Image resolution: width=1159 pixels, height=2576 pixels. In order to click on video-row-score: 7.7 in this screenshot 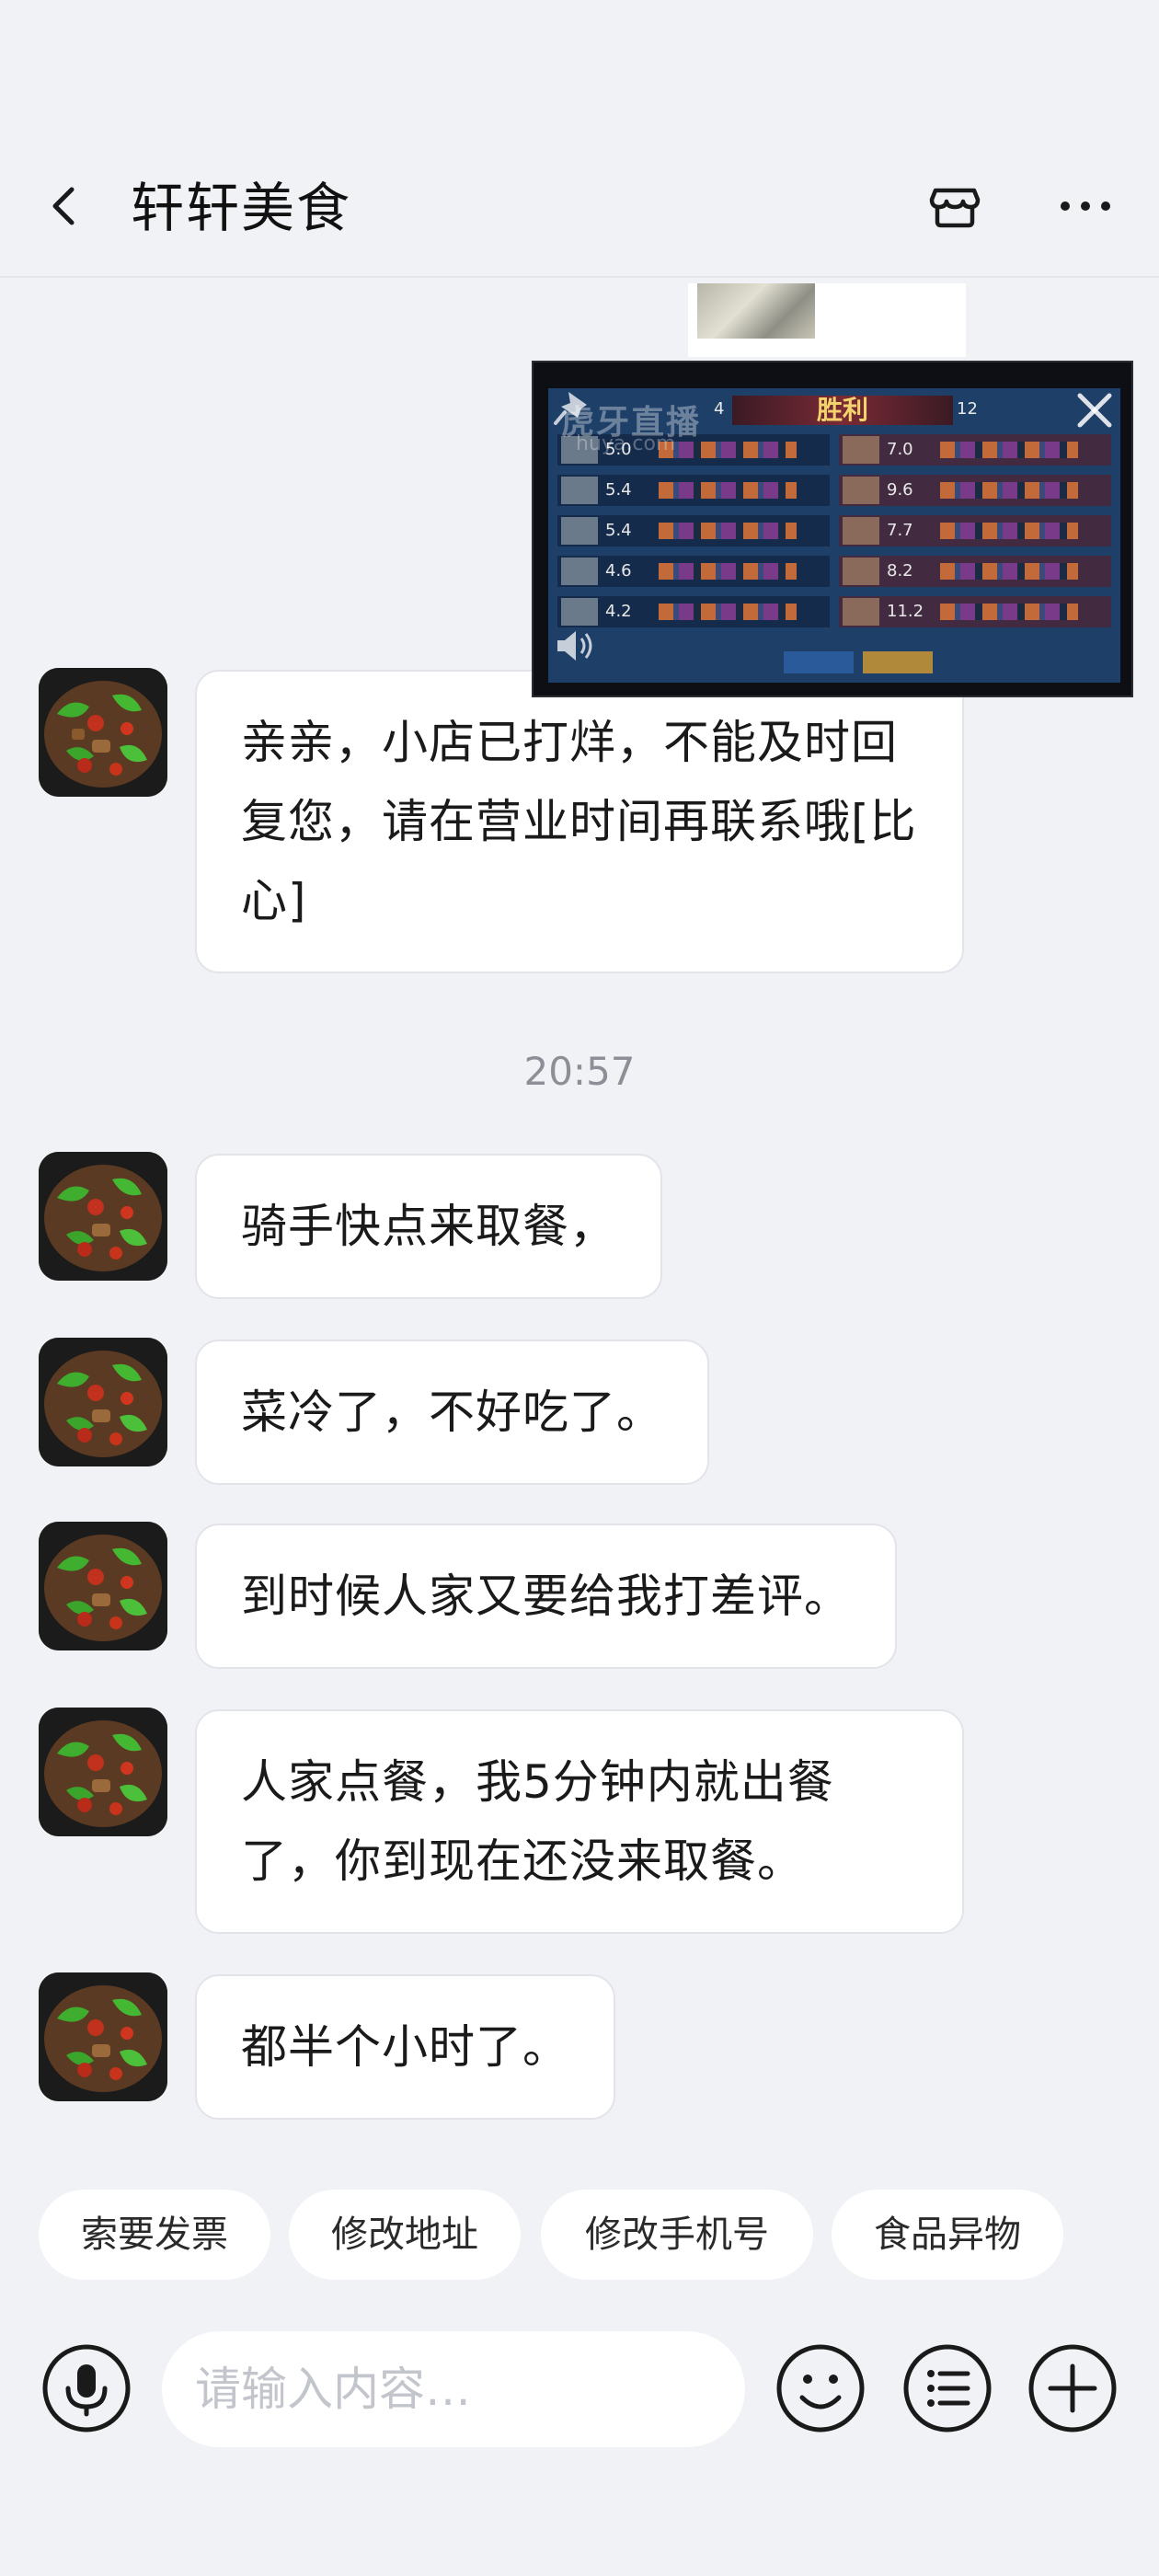, I will do `click(900, 530)`.